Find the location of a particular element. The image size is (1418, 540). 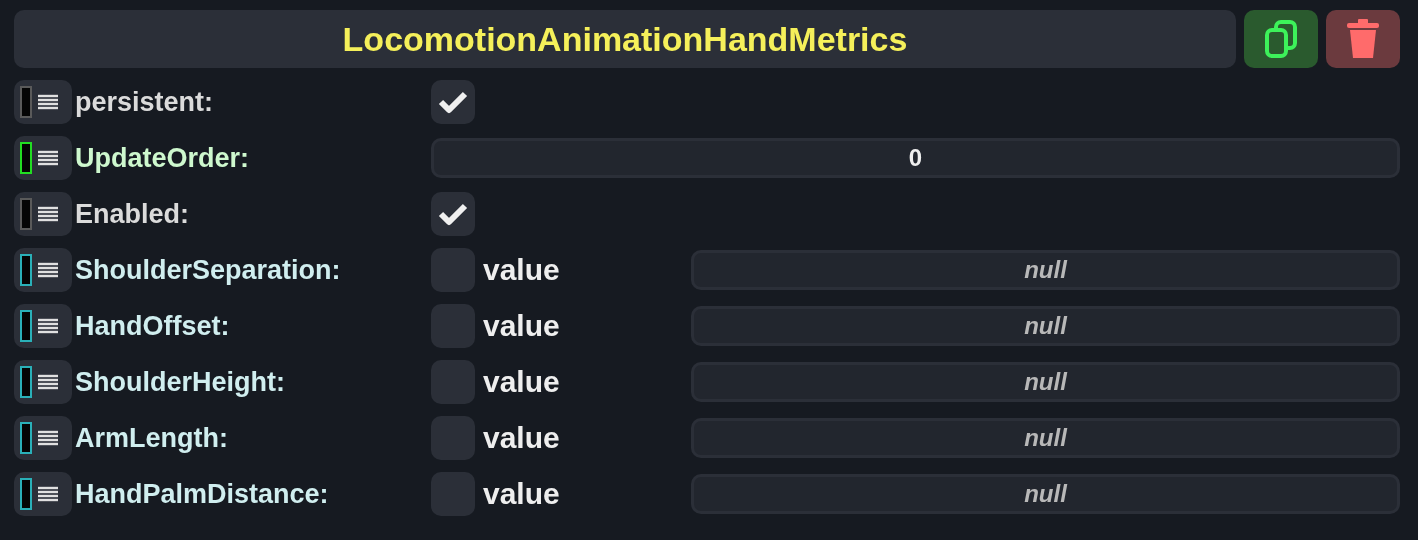

field-label: UpdateOrder: is located at coordinates (162, 158).